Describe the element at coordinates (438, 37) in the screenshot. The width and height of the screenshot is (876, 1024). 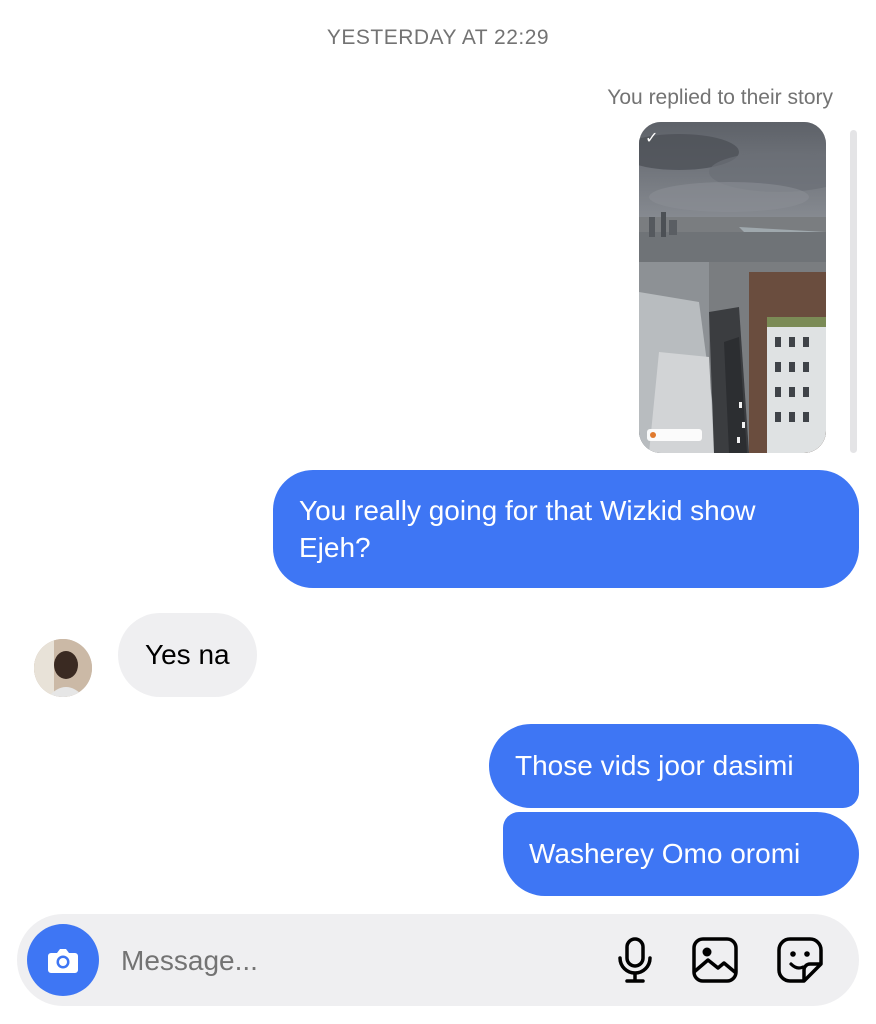
I see `thread-timestamp: YESTERDAY AT 22:29` at that location.